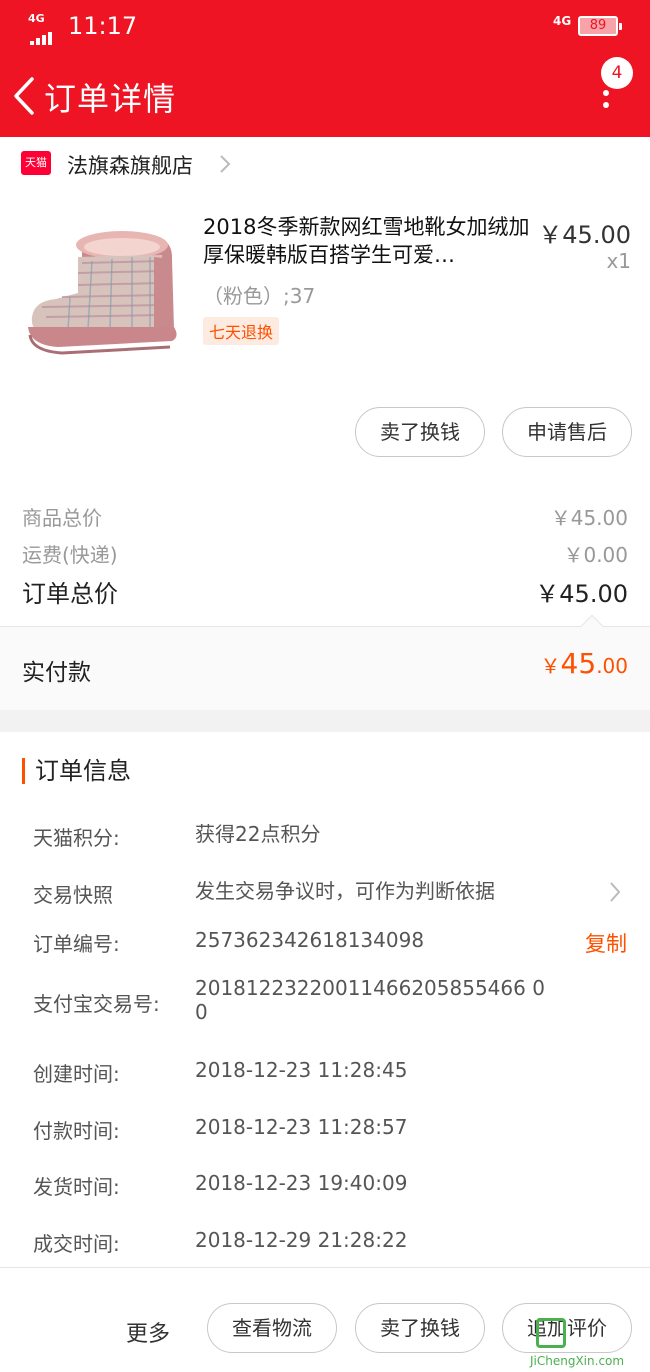  I want to click on info-label: 发货时间:, so click(76, 1187).